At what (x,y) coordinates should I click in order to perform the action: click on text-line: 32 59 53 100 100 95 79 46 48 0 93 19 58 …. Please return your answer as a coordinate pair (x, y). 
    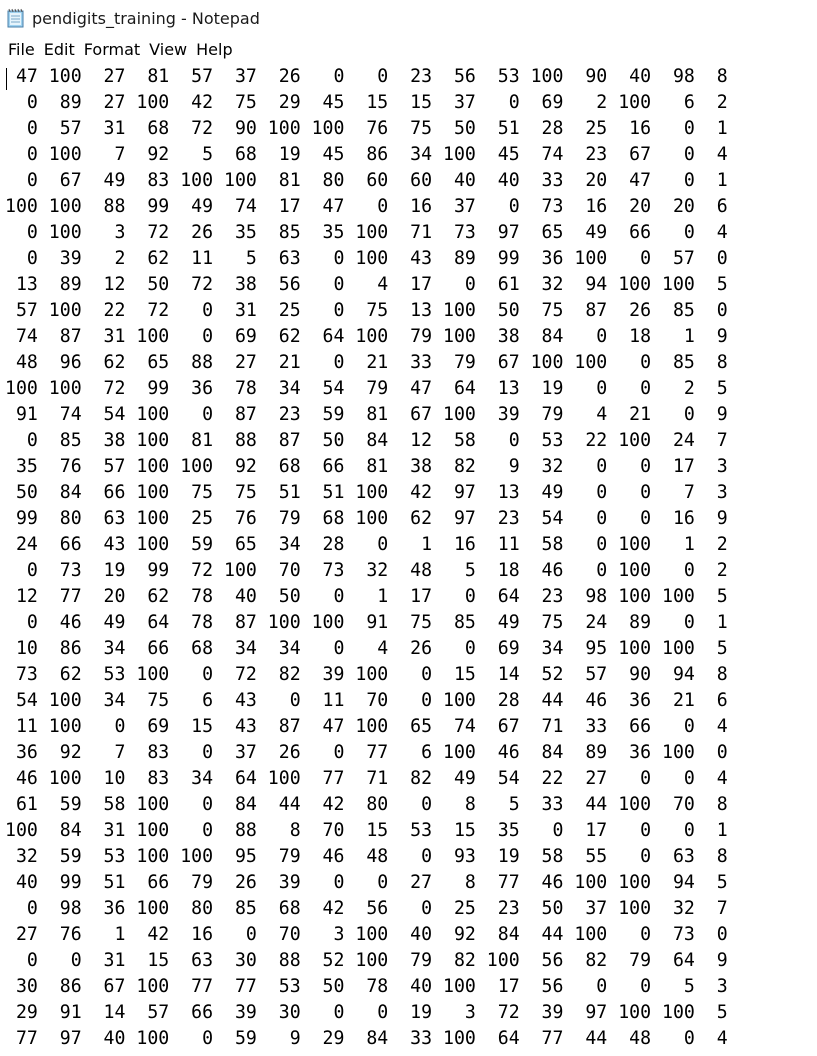
    Looking at the image, I should click on (366, 856).